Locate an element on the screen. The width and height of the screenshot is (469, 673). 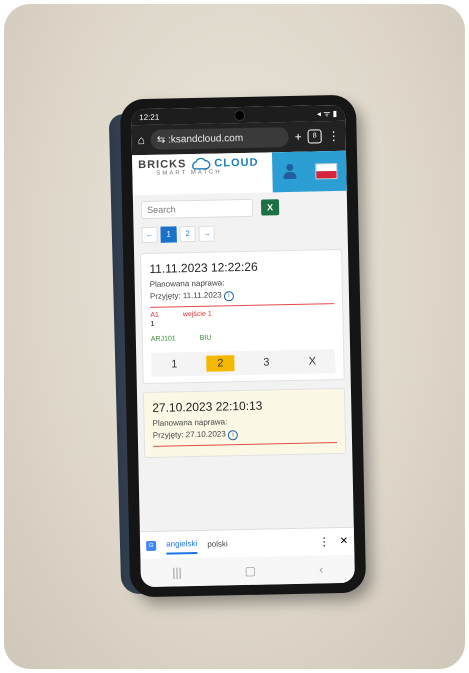
home-nav-icon: ▢ is located at coordinates (251, 571).